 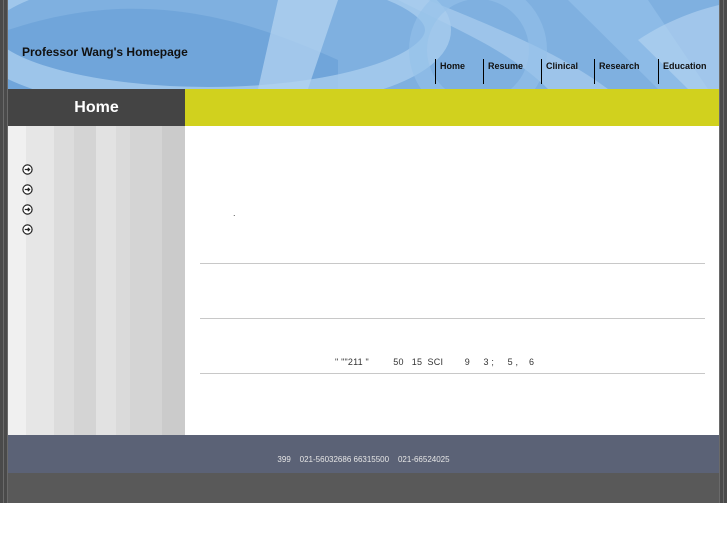 I want to click on nav-clinical: Clinical, so click(x=559, y=71).